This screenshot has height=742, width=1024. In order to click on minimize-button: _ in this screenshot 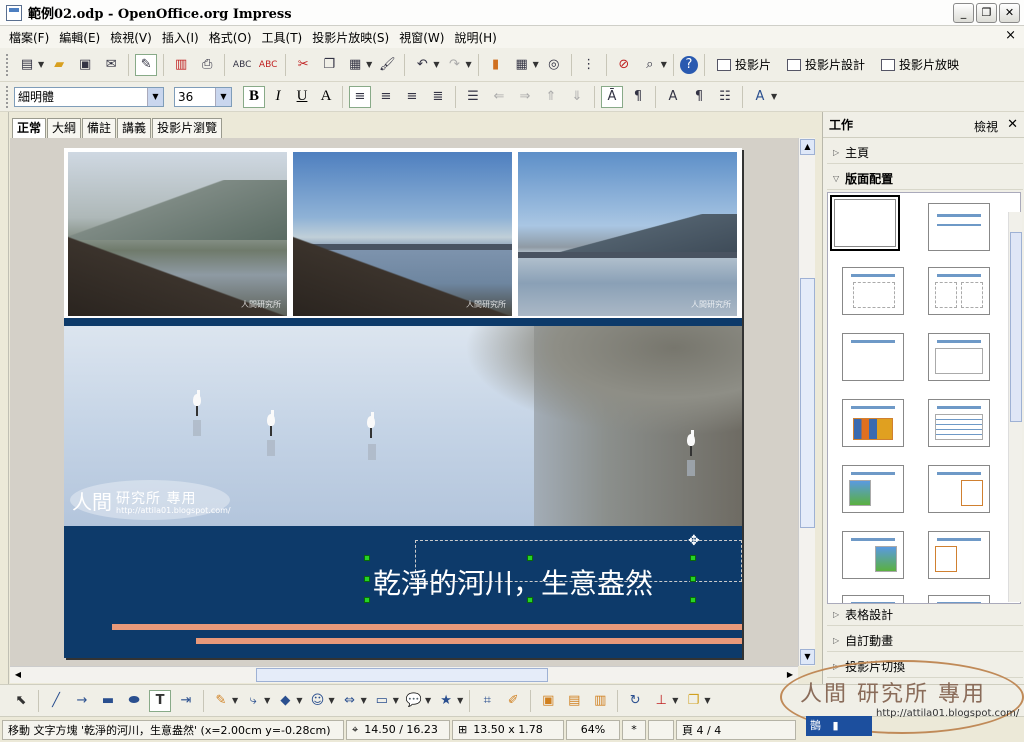, I will do `click(963, 13)`.